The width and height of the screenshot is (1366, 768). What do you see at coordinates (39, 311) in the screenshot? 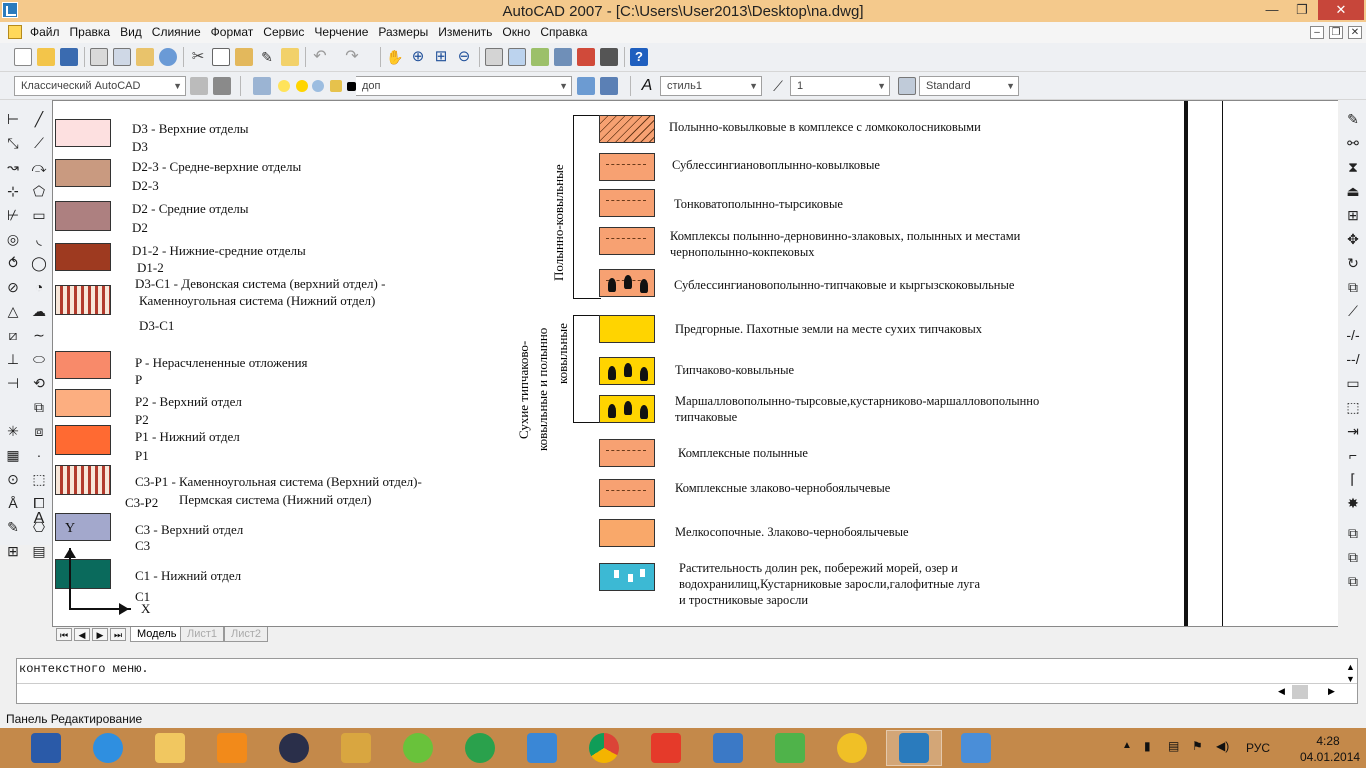
I see `stretch-icon: ☁` at bounding box center [39, 311].